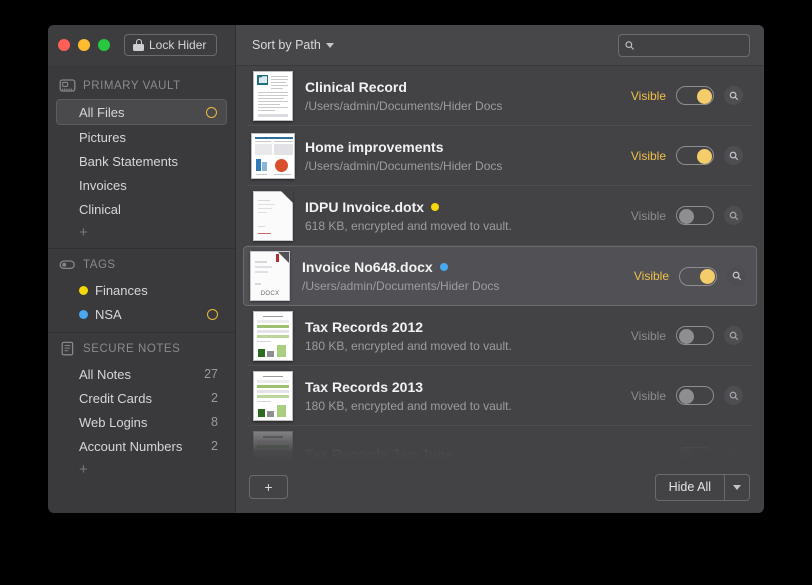 The width and height of the screenshot is (812, 585). What do you see at coordinates (141, 314) in the screenshot?
I see `sidebar-item-tag-nsa: NSA` at bounding box center [141, 314].